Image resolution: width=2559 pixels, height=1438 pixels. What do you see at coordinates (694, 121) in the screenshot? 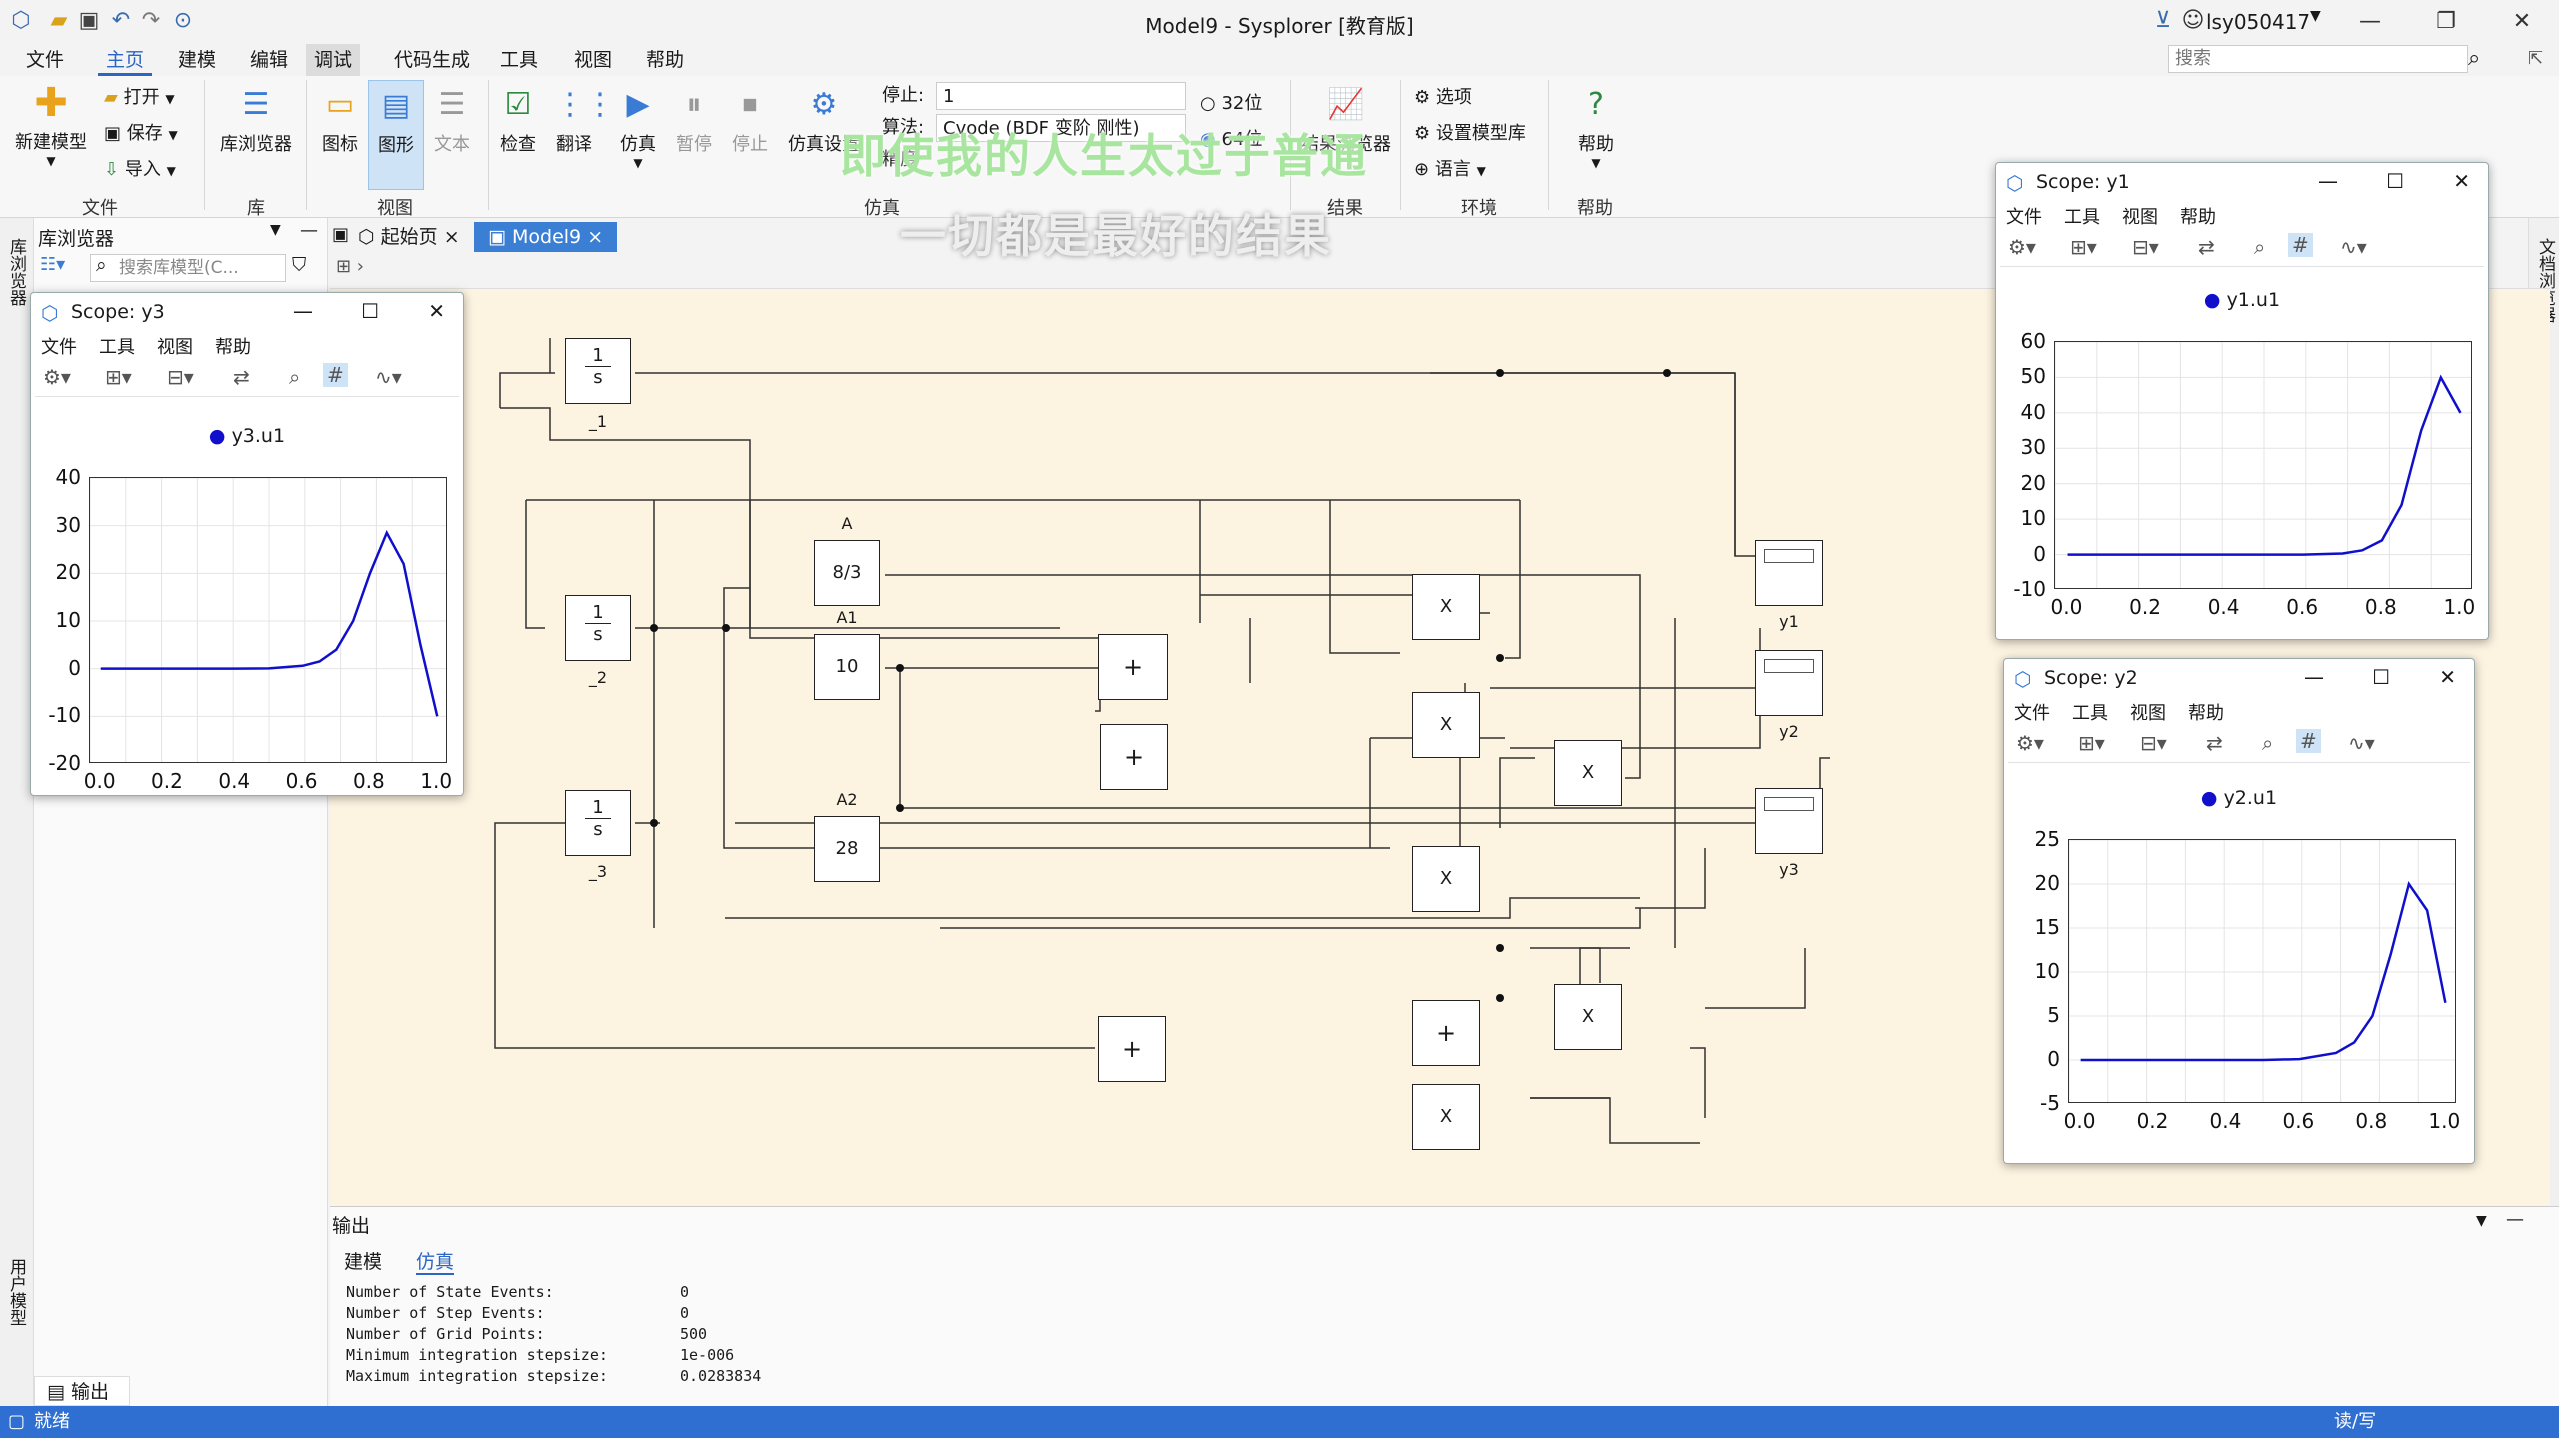
I see `pause-button: ⏸ 暂停` at bounding box center [694, 121].